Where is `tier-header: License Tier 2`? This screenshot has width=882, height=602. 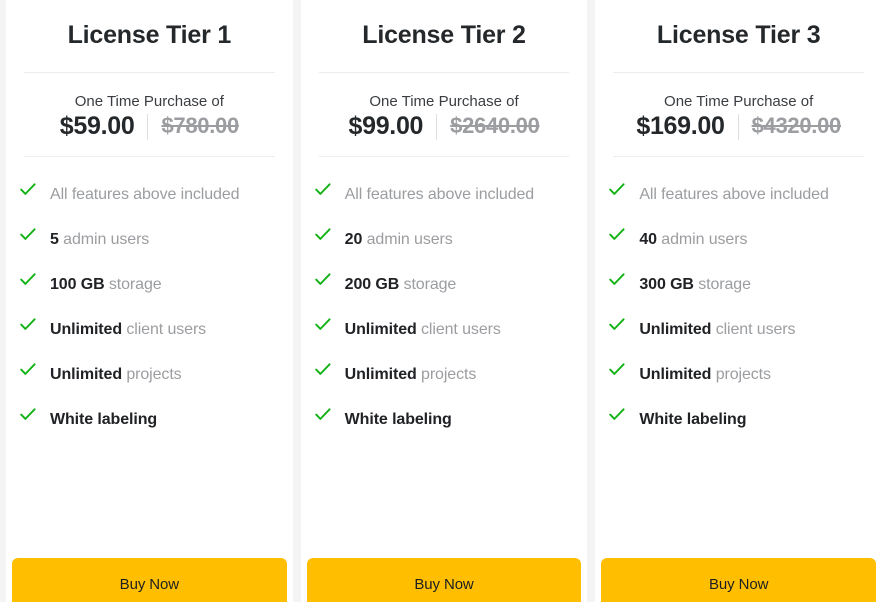
tier-header: License Tier 2 is located at coordinates (444, 36).